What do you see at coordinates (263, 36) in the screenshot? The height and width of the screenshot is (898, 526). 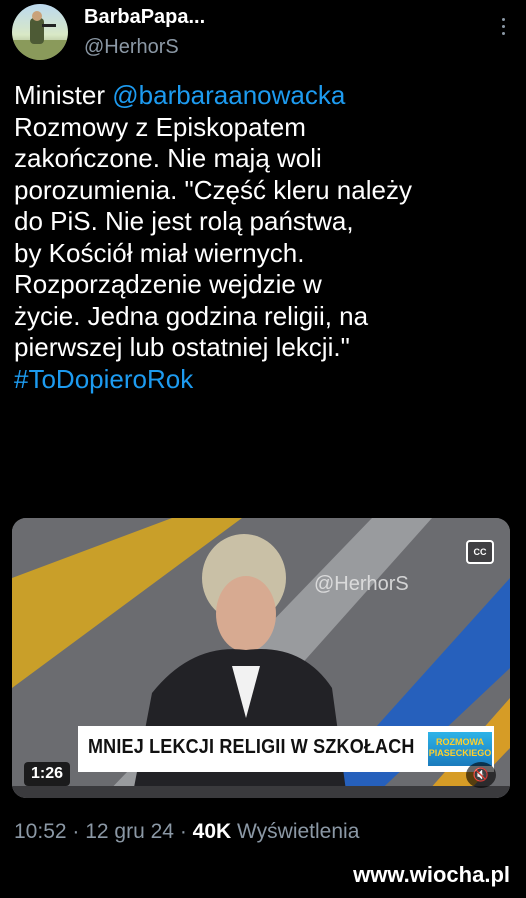 I see `tweet-header: BarbaPapa... @HerhorS` at bounding box center [263, 36].